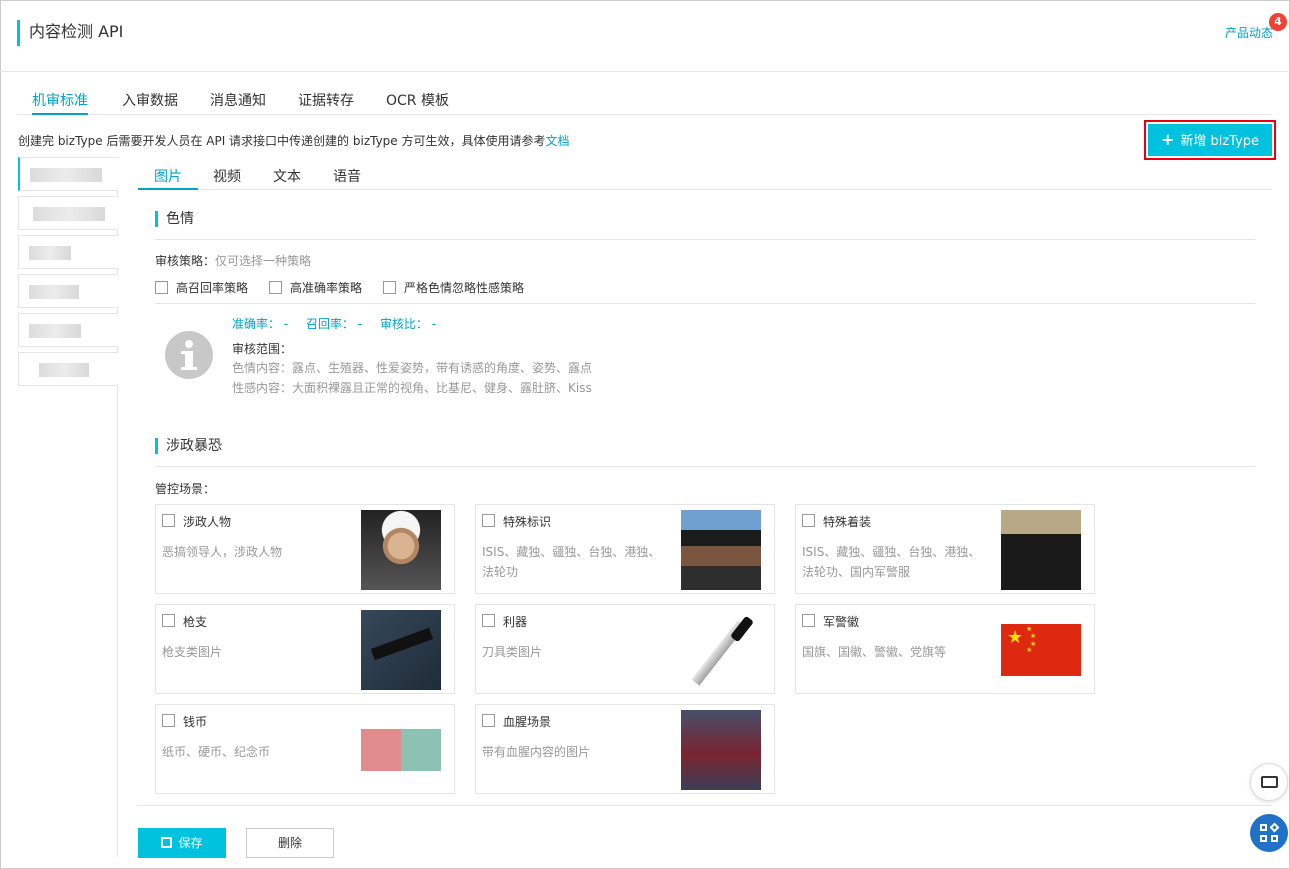 The image size is (1290, 869). What do you see at coordinates (305, 549) in the screenshot?
I see `scene-card-political-figure: 涉政人物 恶搞领导人，涉政人物` at bounding box center [305, 549].